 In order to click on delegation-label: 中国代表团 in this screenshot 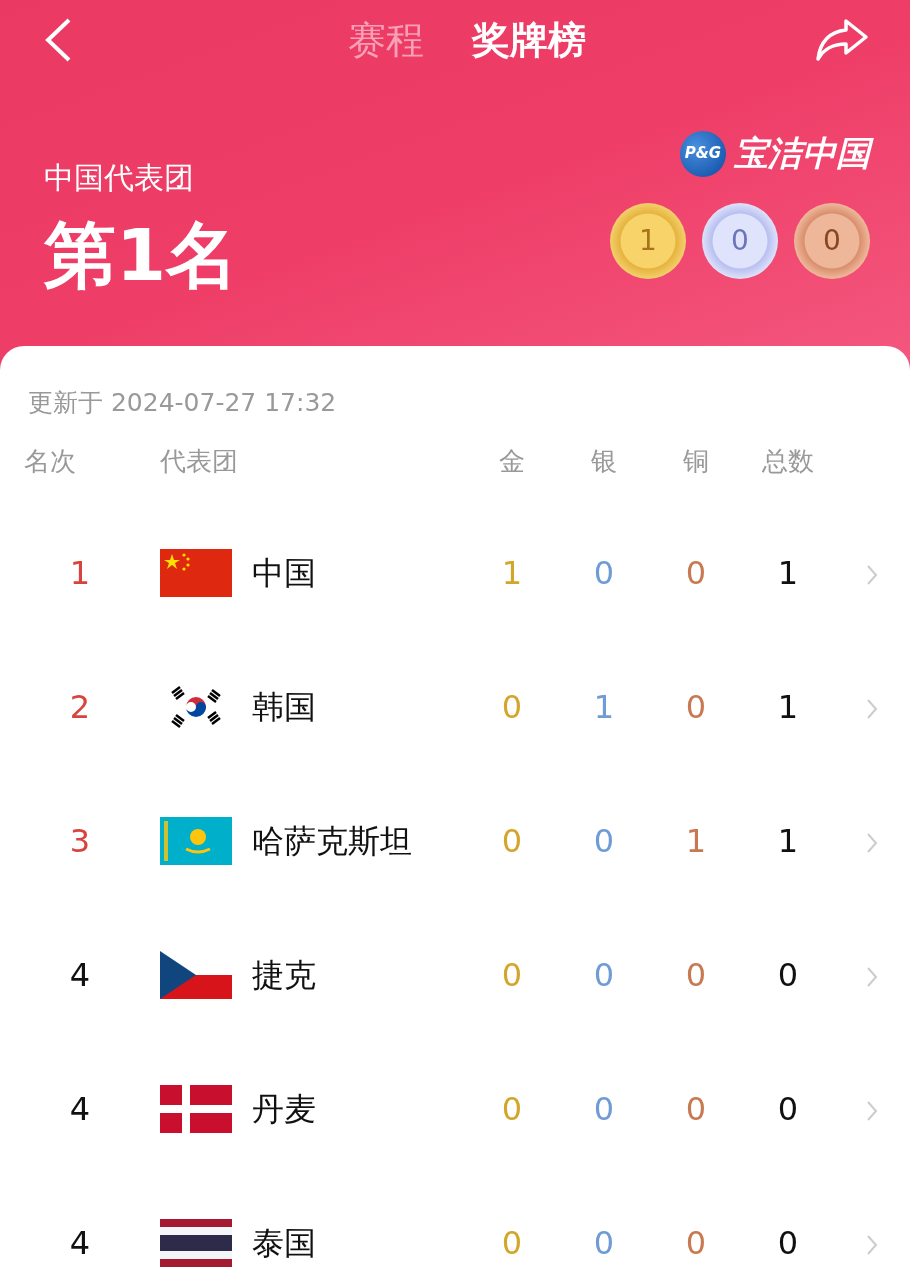, I will do `click(119, 178)`.